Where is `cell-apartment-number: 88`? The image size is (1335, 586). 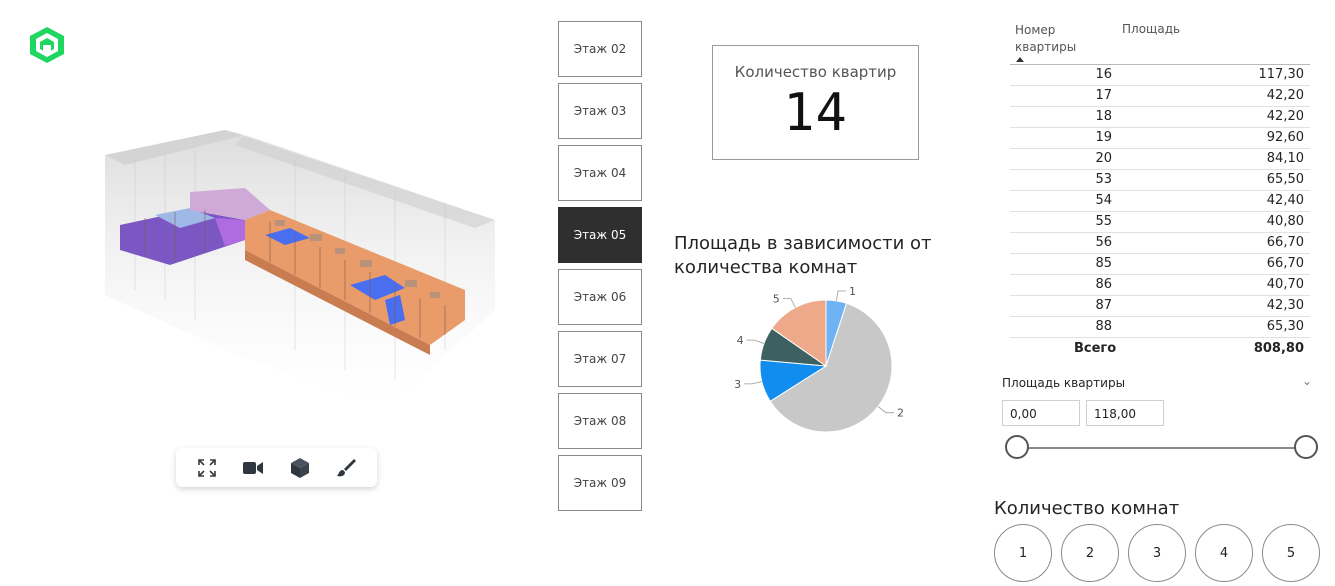 cell-apartment-number: 88 is located at coordinates (1103, 326).